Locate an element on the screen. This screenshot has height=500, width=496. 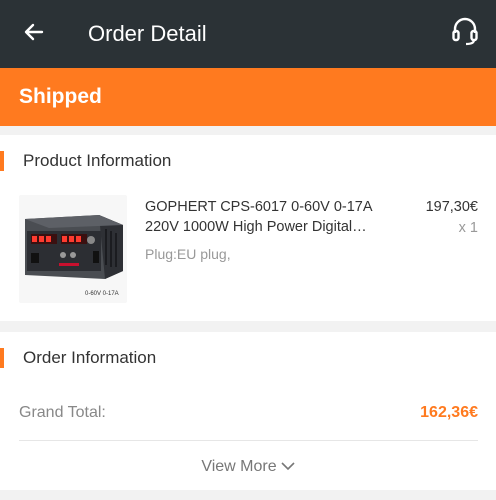
grand-total-value: 162,36€ is located at coordinates (449, 412).